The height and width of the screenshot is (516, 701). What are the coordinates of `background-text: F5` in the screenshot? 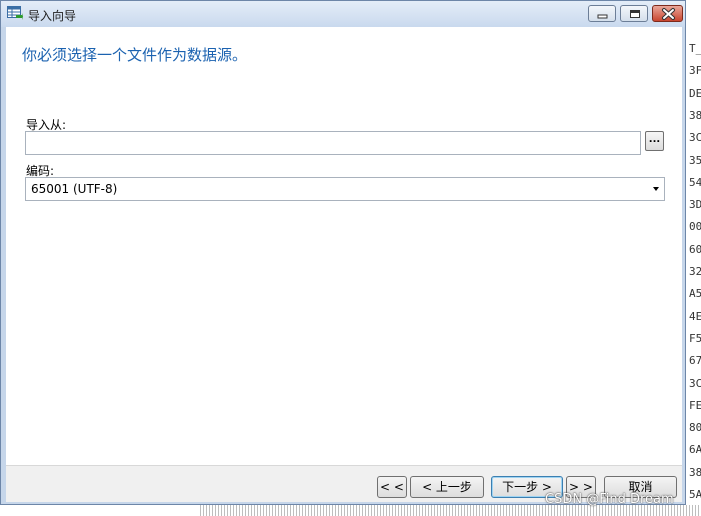 It's located at (695, 338).